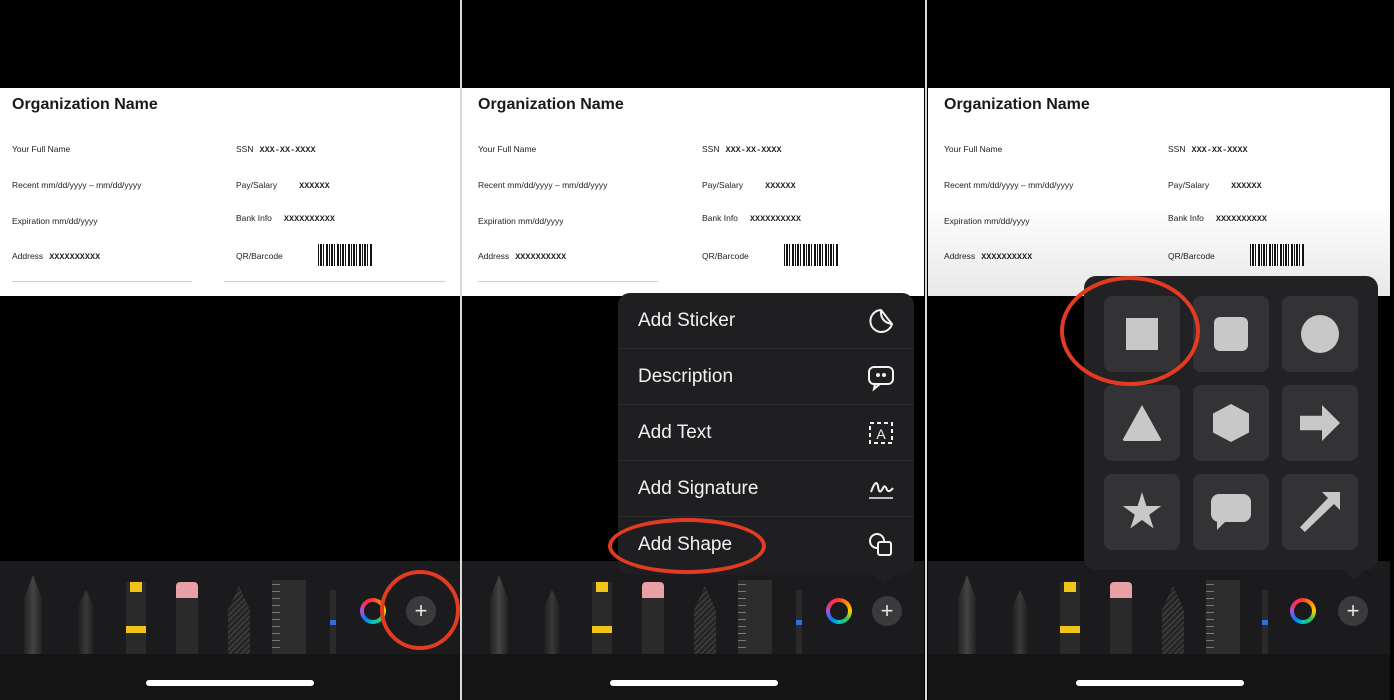  I want to click on shape-diagonal-arrow, so click(1320, 512).